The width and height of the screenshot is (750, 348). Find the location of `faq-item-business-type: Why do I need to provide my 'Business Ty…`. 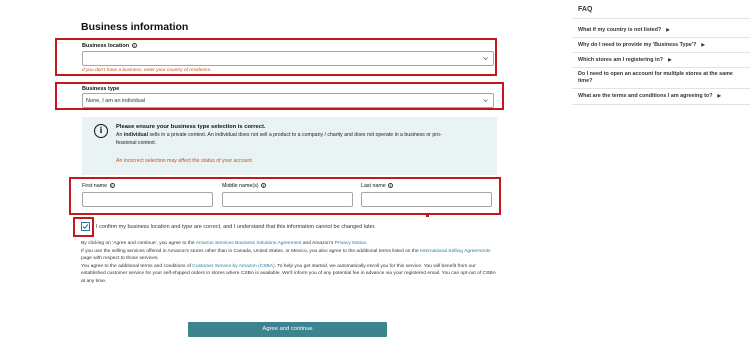

faq-item-business-type: Why do I need to provide my 'Business Ty… is located at coordinates (641, 45).